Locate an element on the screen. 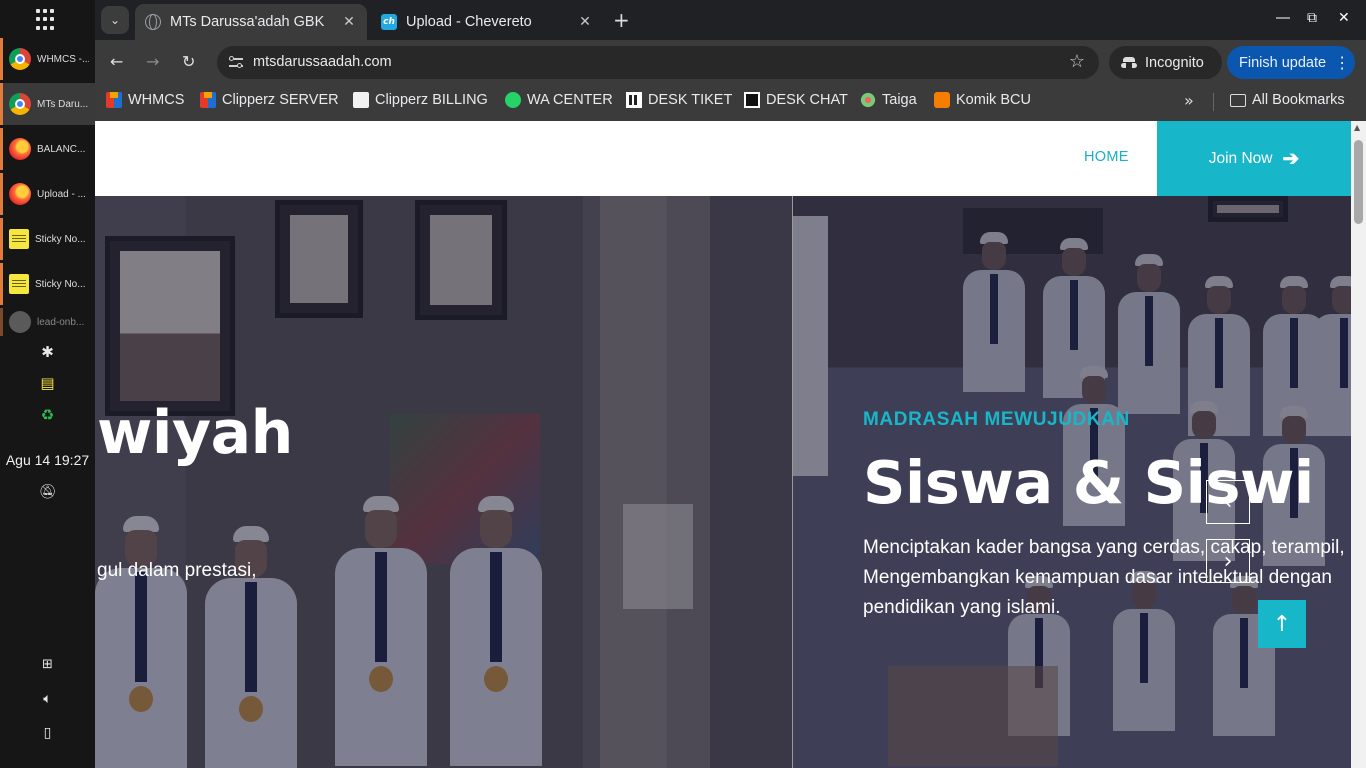  volume-icon: 🔈︎ is located at coordinates (47, 699).